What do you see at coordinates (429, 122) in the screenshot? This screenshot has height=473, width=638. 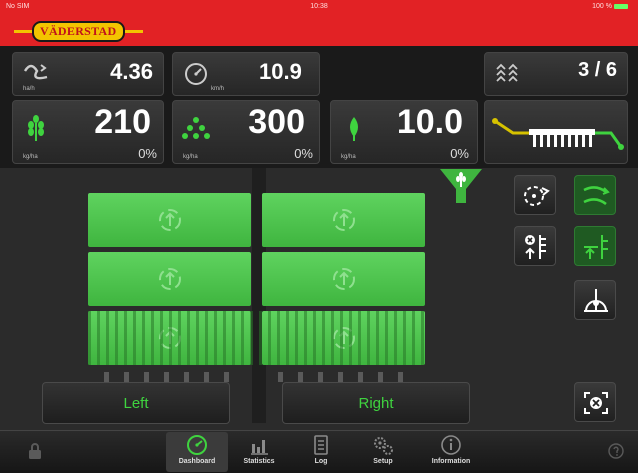 I see `microgranule-value: 10.0` at bounding box center [429, 122].